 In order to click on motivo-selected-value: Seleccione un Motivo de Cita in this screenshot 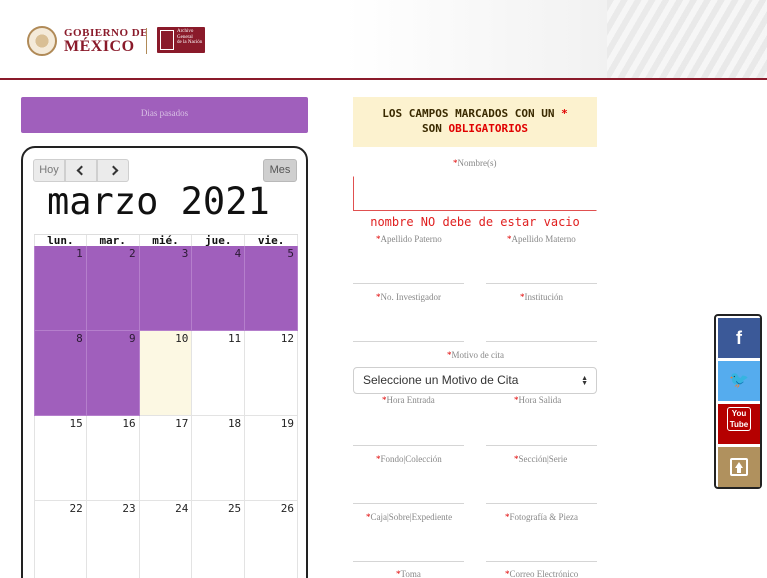, I will do `click(441, 380)`.